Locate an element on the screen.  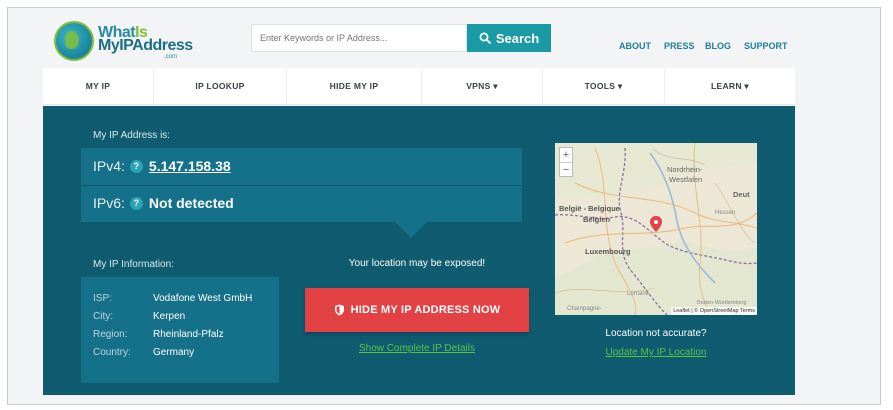
map-label-belgie: België - Belgique is located at coordinates (589, 208).